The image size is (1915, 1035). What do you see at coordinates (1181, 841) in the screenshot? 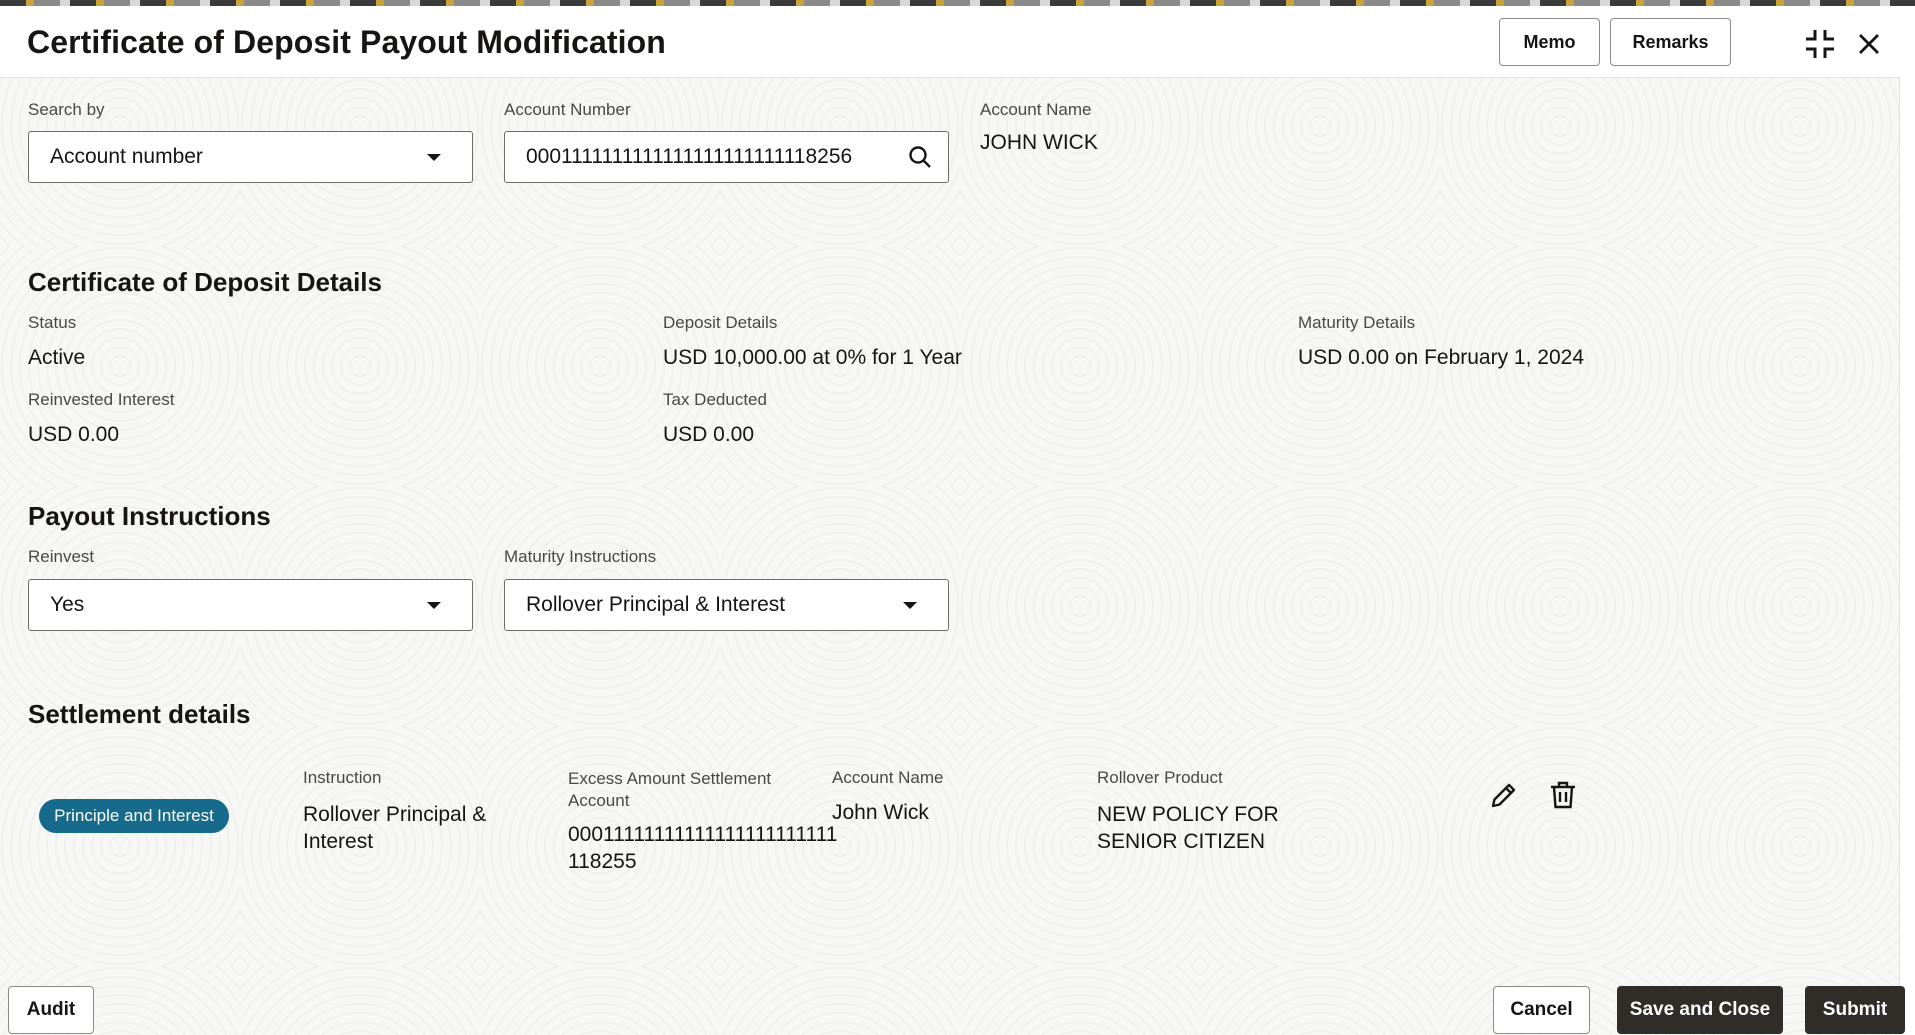
I see `value-line: SENIOR CITIZEN` at bounding box center [1181, 841].